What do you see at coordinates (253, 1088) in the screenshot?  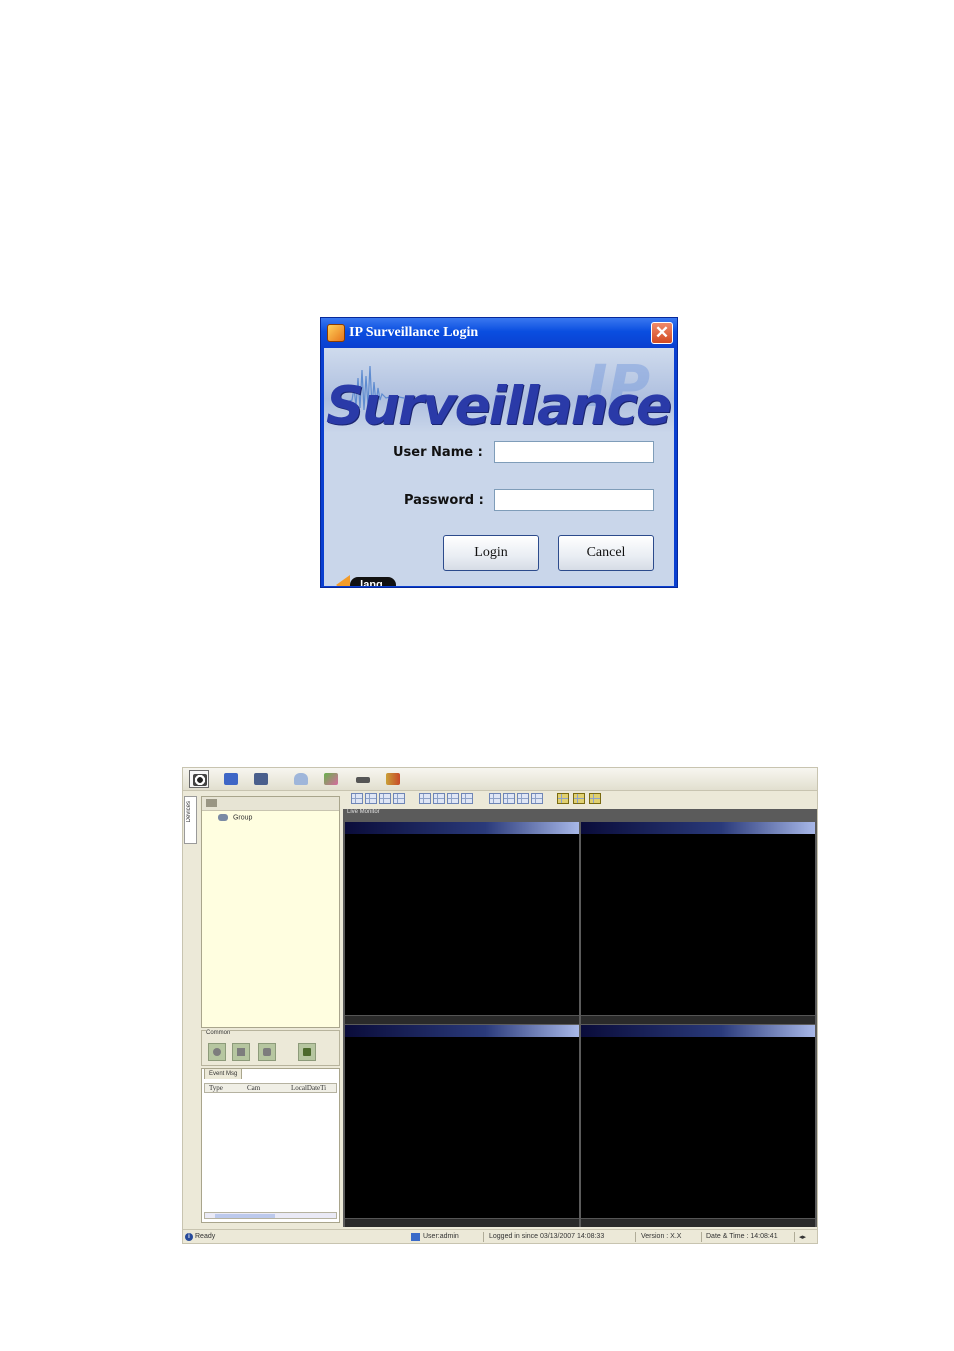 I see `col-cam: Cam` at bounding box center [253, 1088].